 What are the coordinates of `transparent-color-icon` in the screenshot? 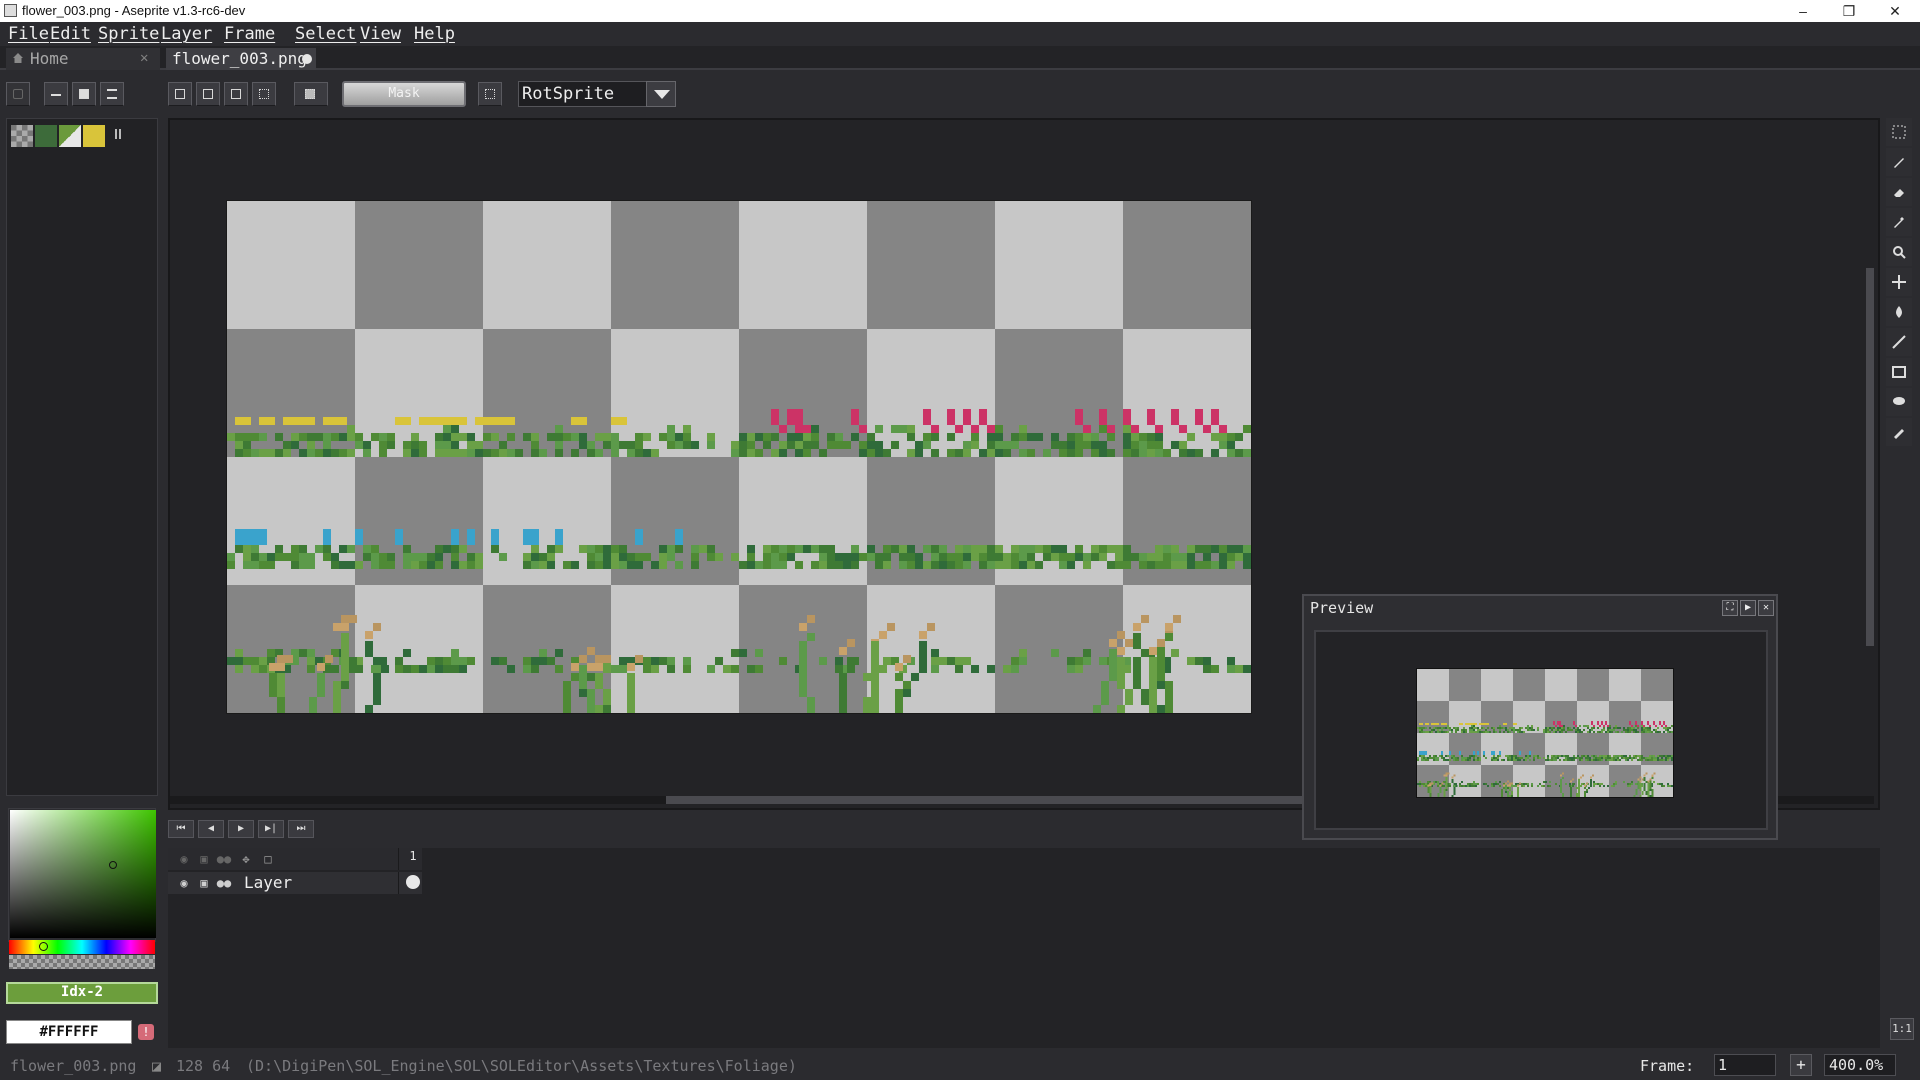 It's located at (490, 94).